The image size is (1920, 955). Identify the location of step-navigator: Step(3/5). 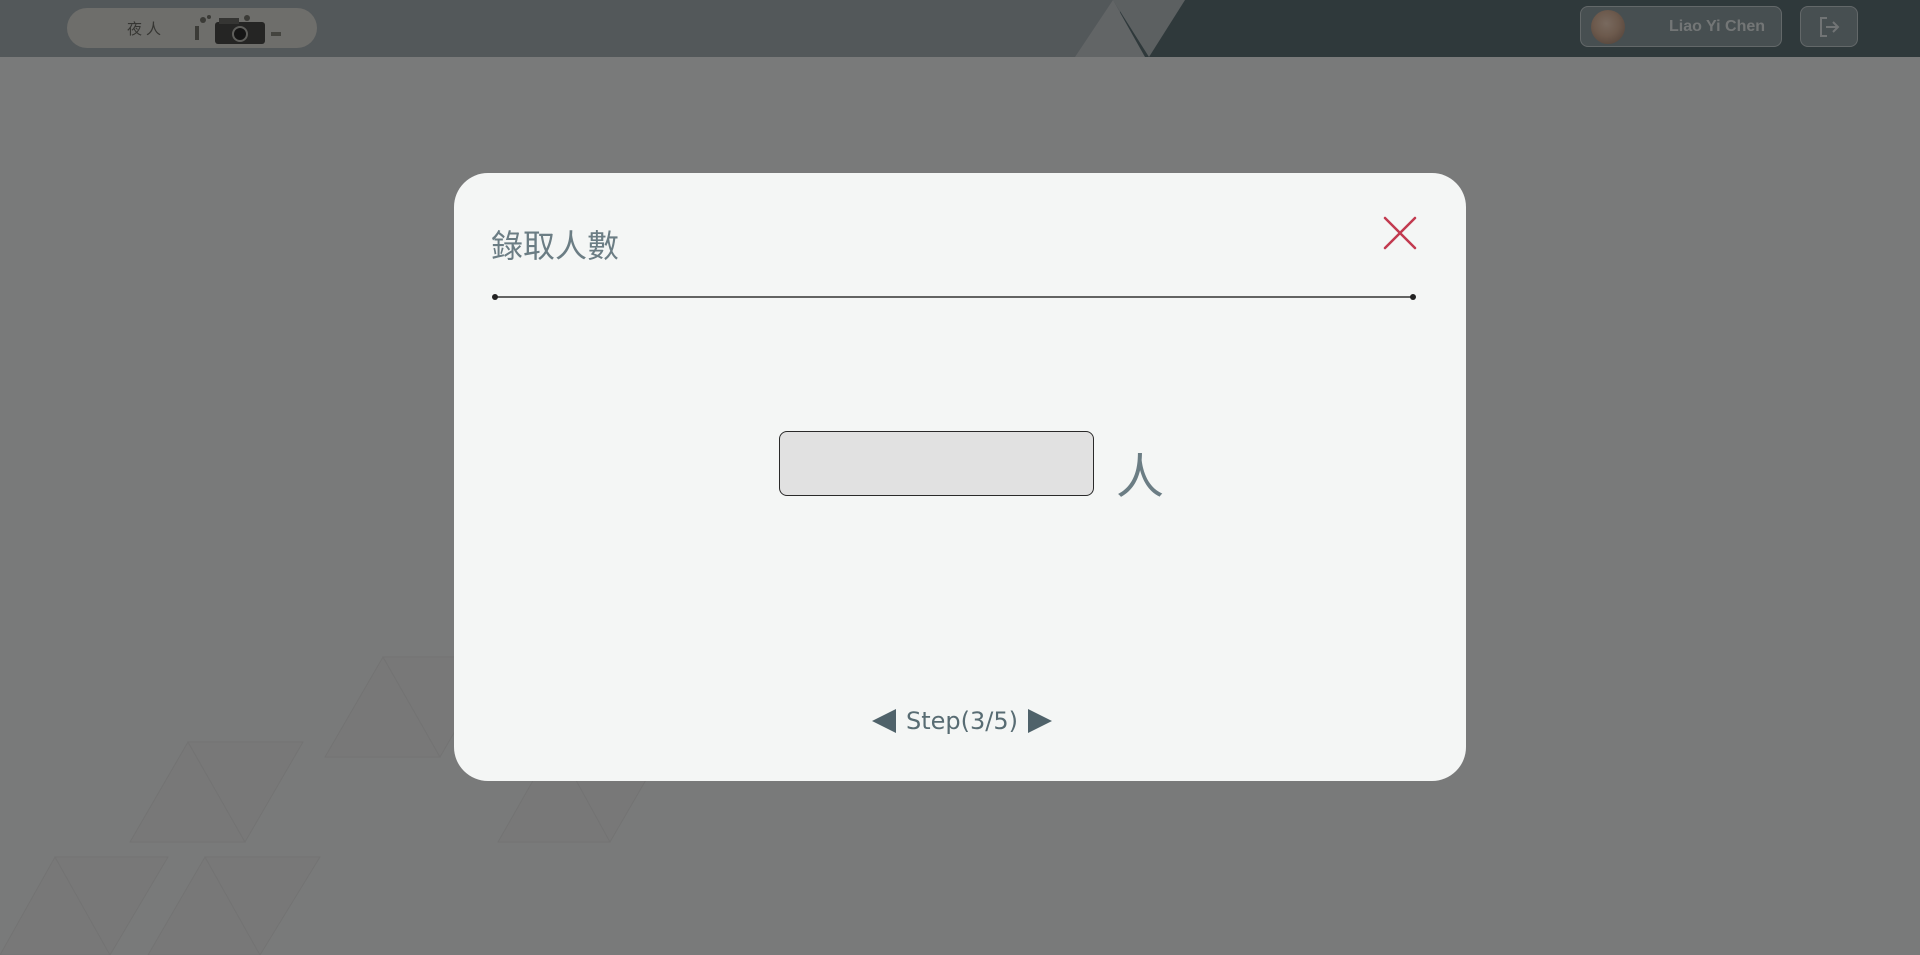
(962, 721).